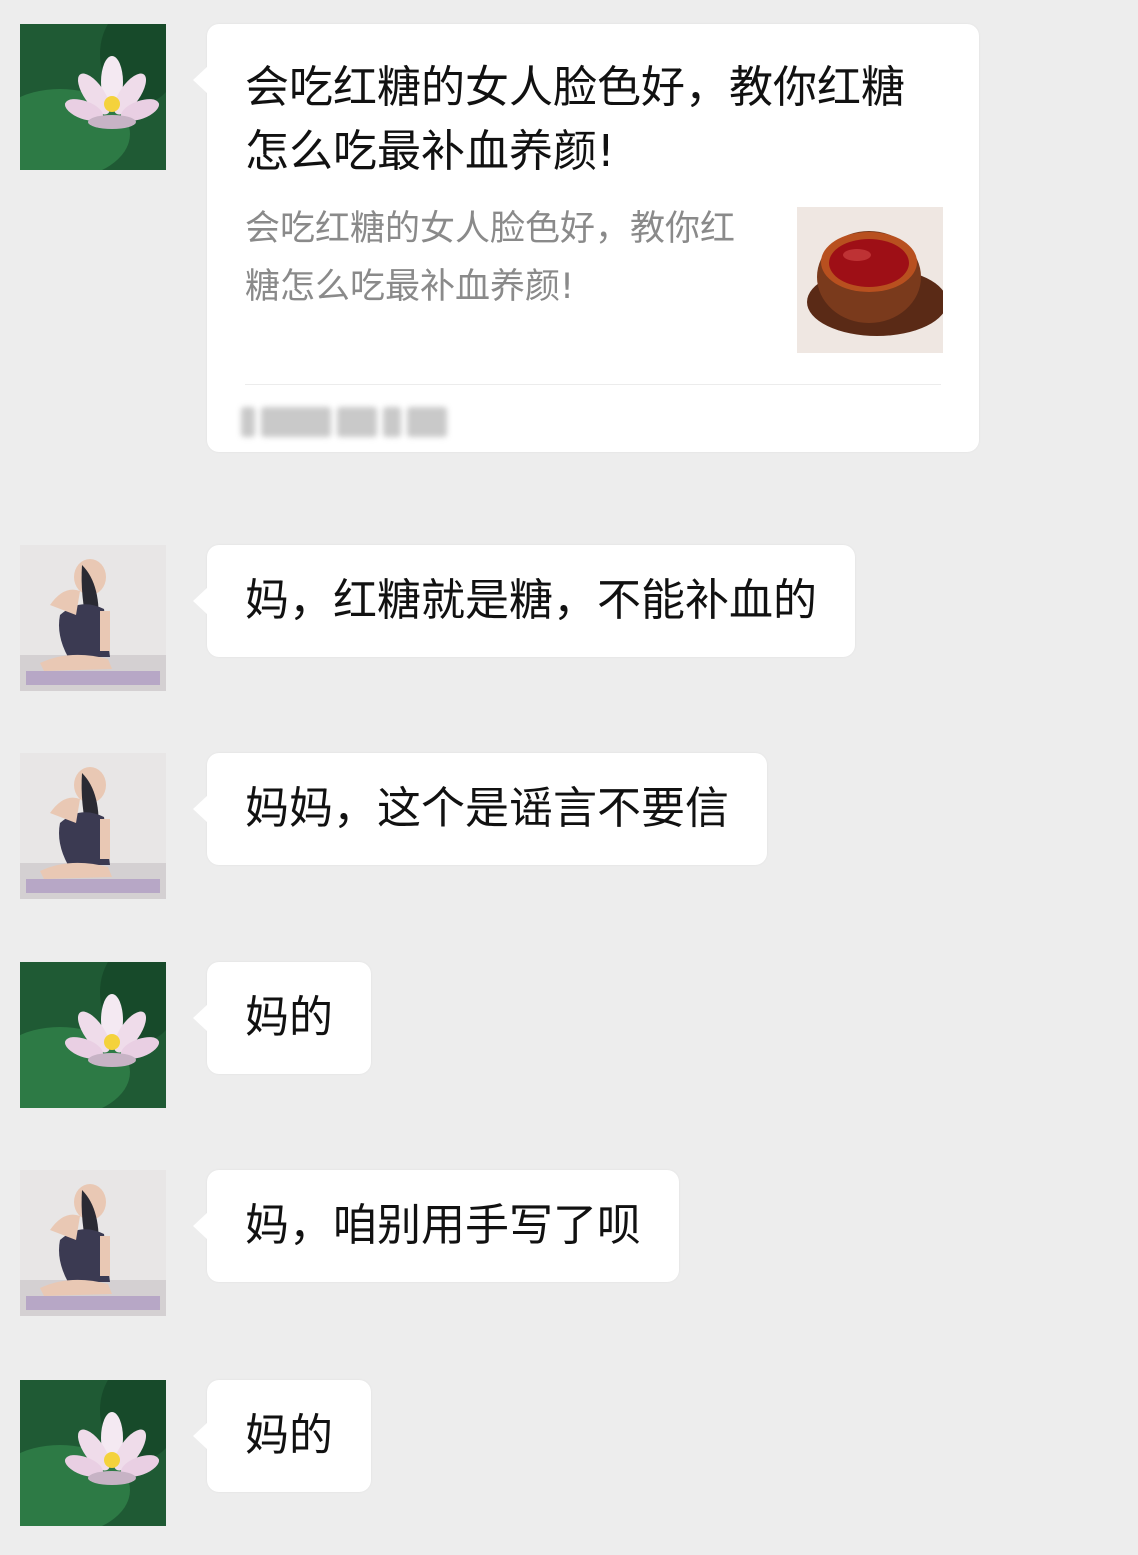 This screenshot has width=1138, height=1555. Describe the element at coordinates (490, 258) in the screenshot. I see `link-card-description: 会吃红糖的女人脸色好，教你红糖怎么吃最补血养颜!` at that location.